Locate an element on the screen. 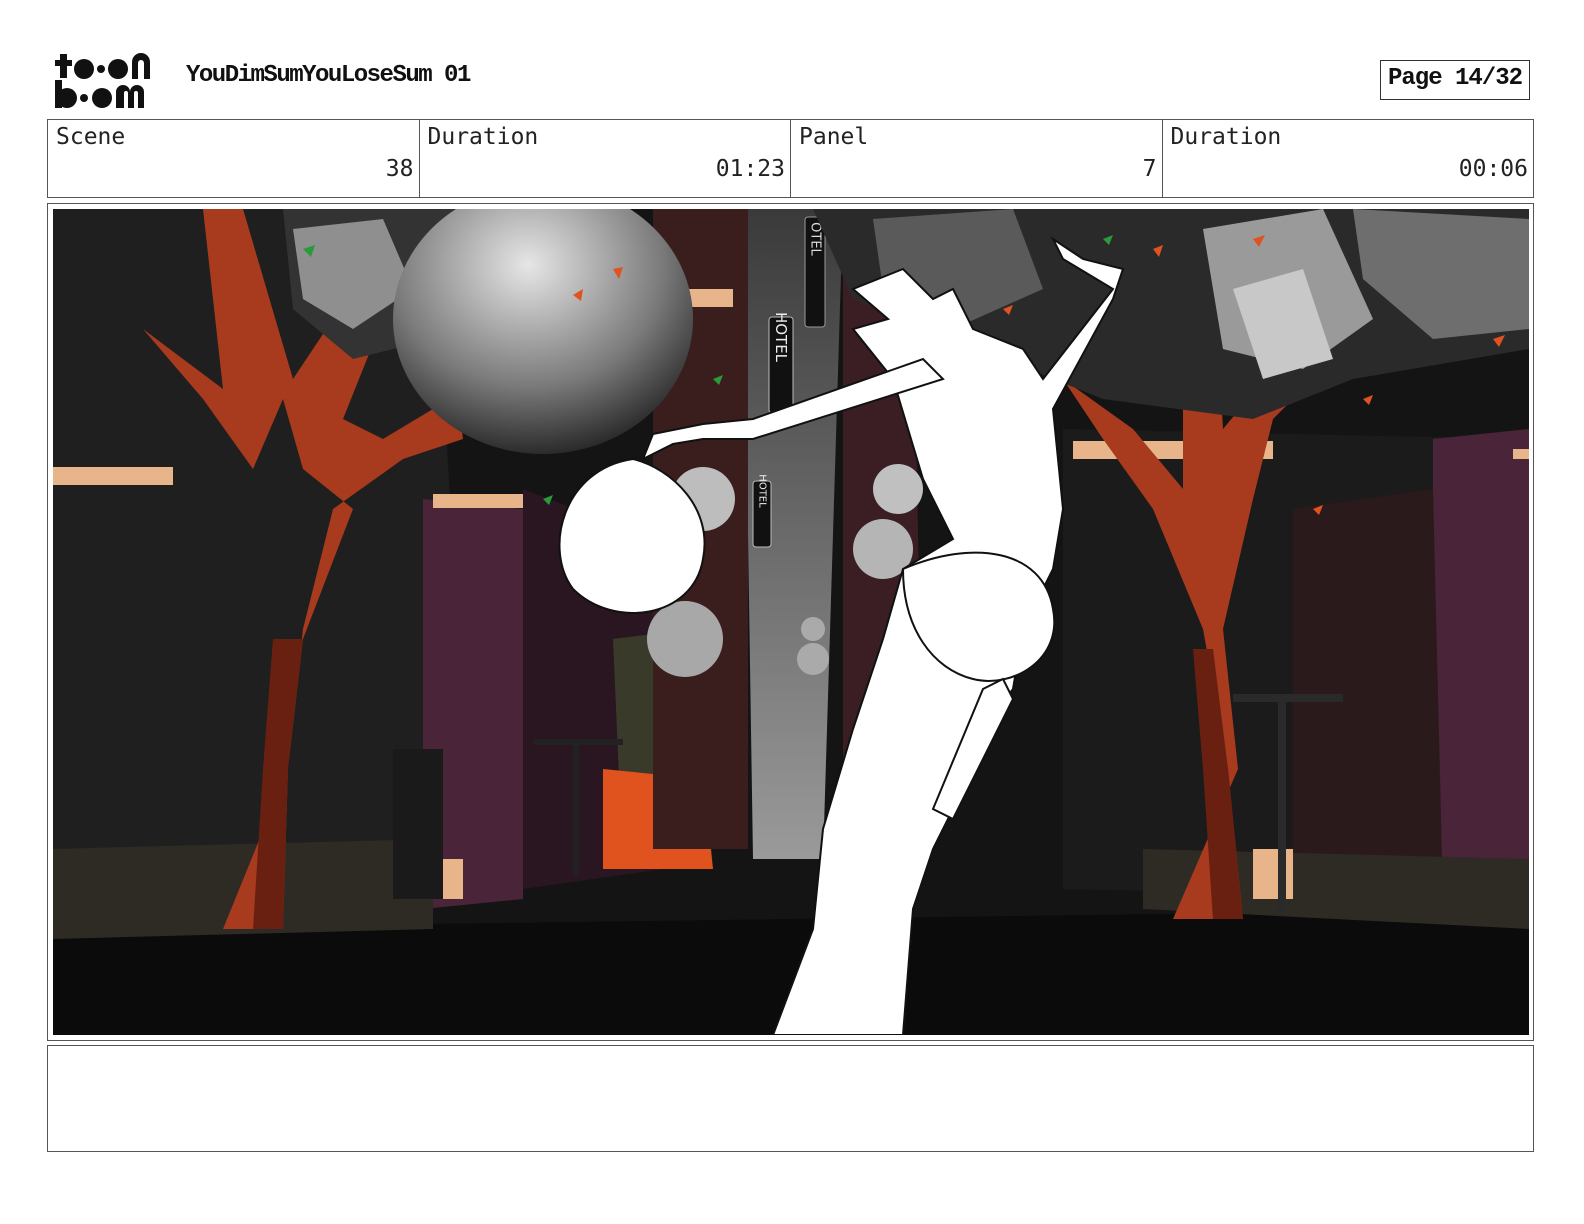 The width and height of the screenshot is (1584, 1224). hotel-sign-lower: HOTEL is located at coordinates (762, 511).